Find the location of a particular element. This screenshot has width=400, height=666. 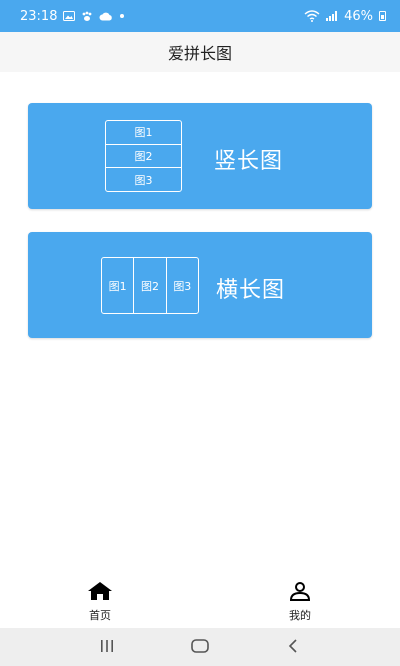

status-right: 46% is located at coordinates (345, 16).